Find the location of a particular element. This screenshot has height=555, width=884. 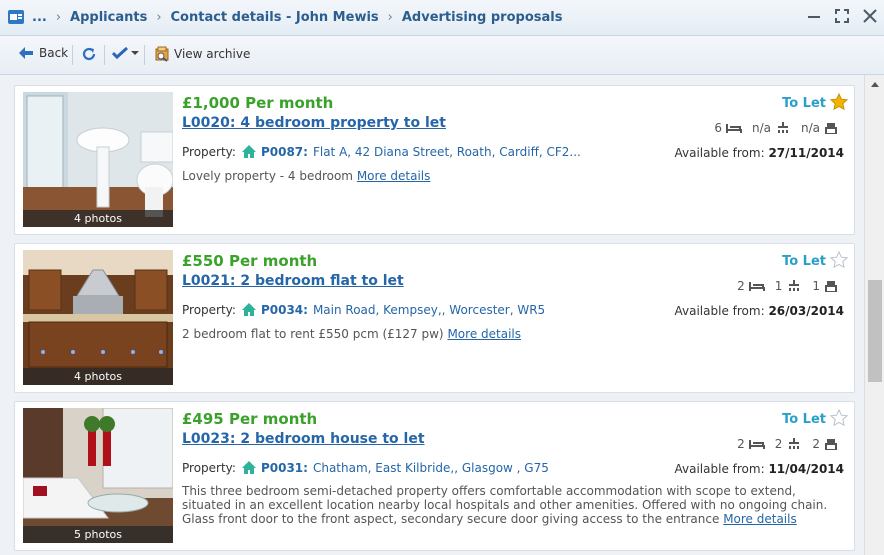

back-button: Back is located at coordinates (43, 53).